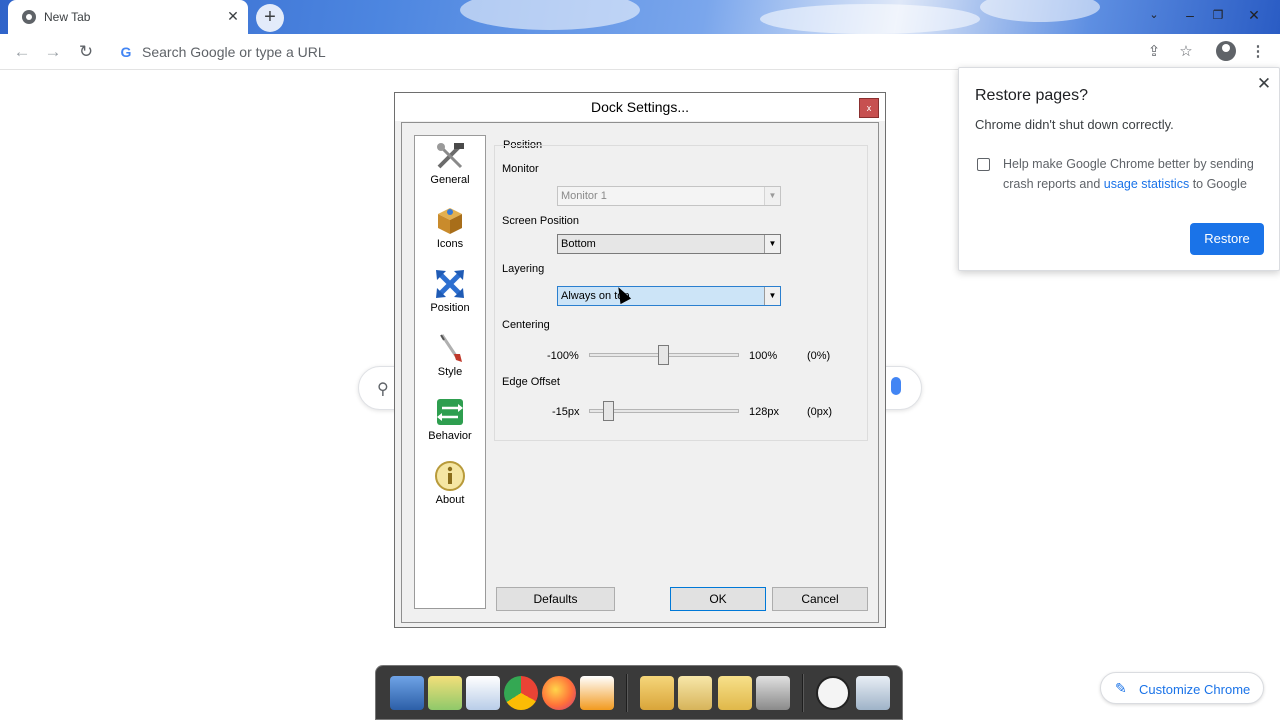 The image size is (1280, 720). What do you see at coordinates (657, 693) in the screenshot?
I see `downloads-folder-icon` at bounding box center [657, 693].